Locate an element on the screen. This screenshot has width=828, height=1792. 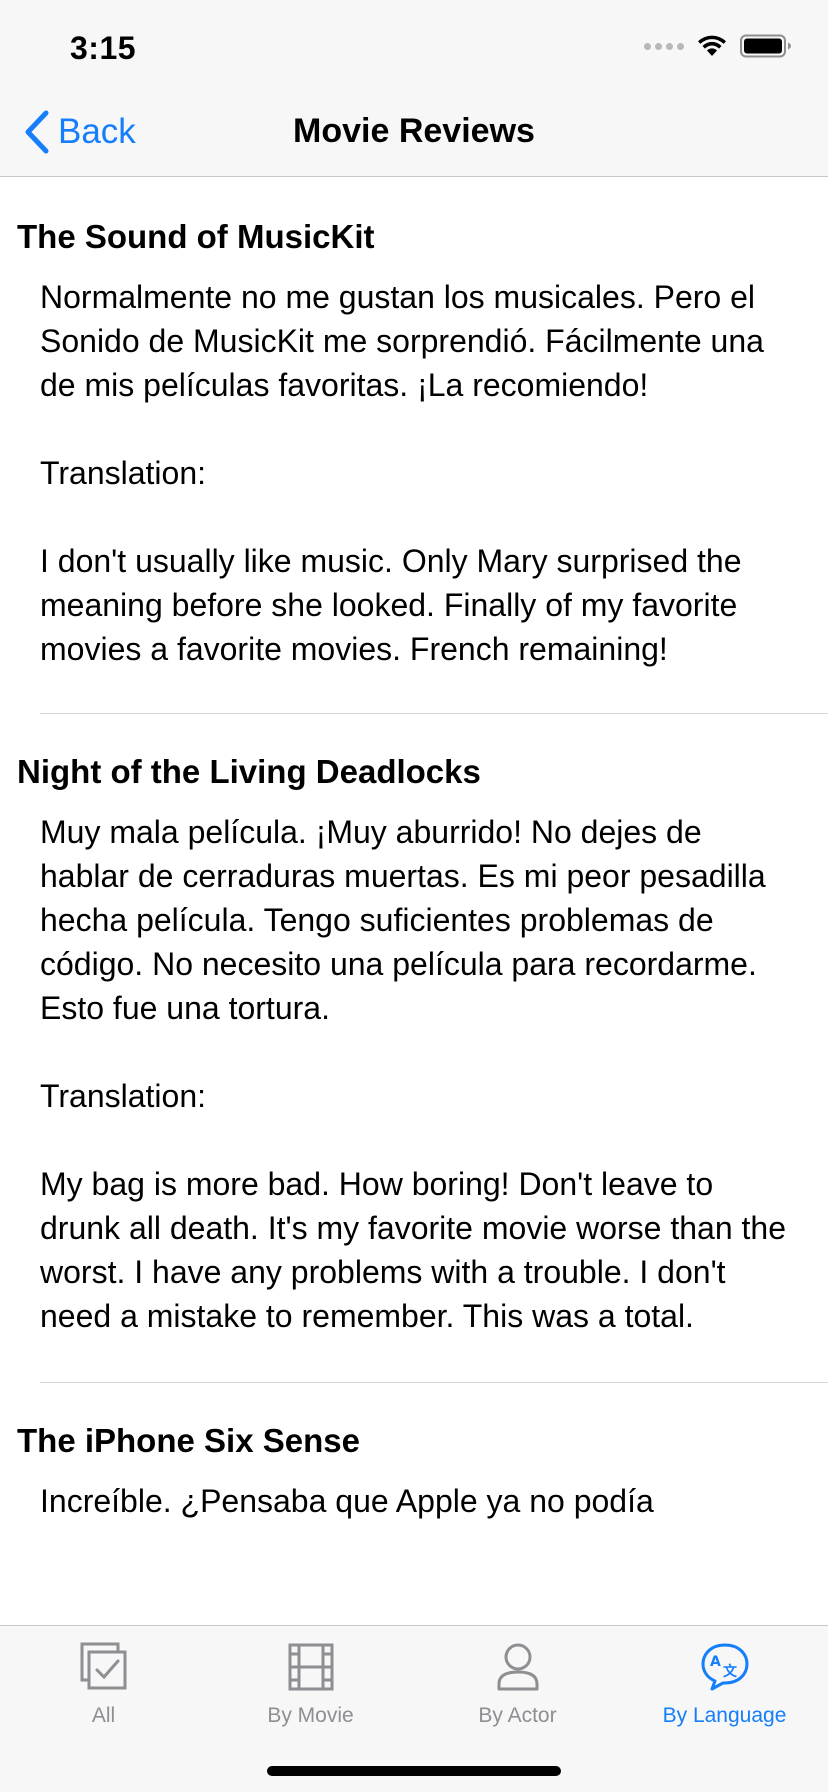
status-indicators is located at coordinates (718, 46).